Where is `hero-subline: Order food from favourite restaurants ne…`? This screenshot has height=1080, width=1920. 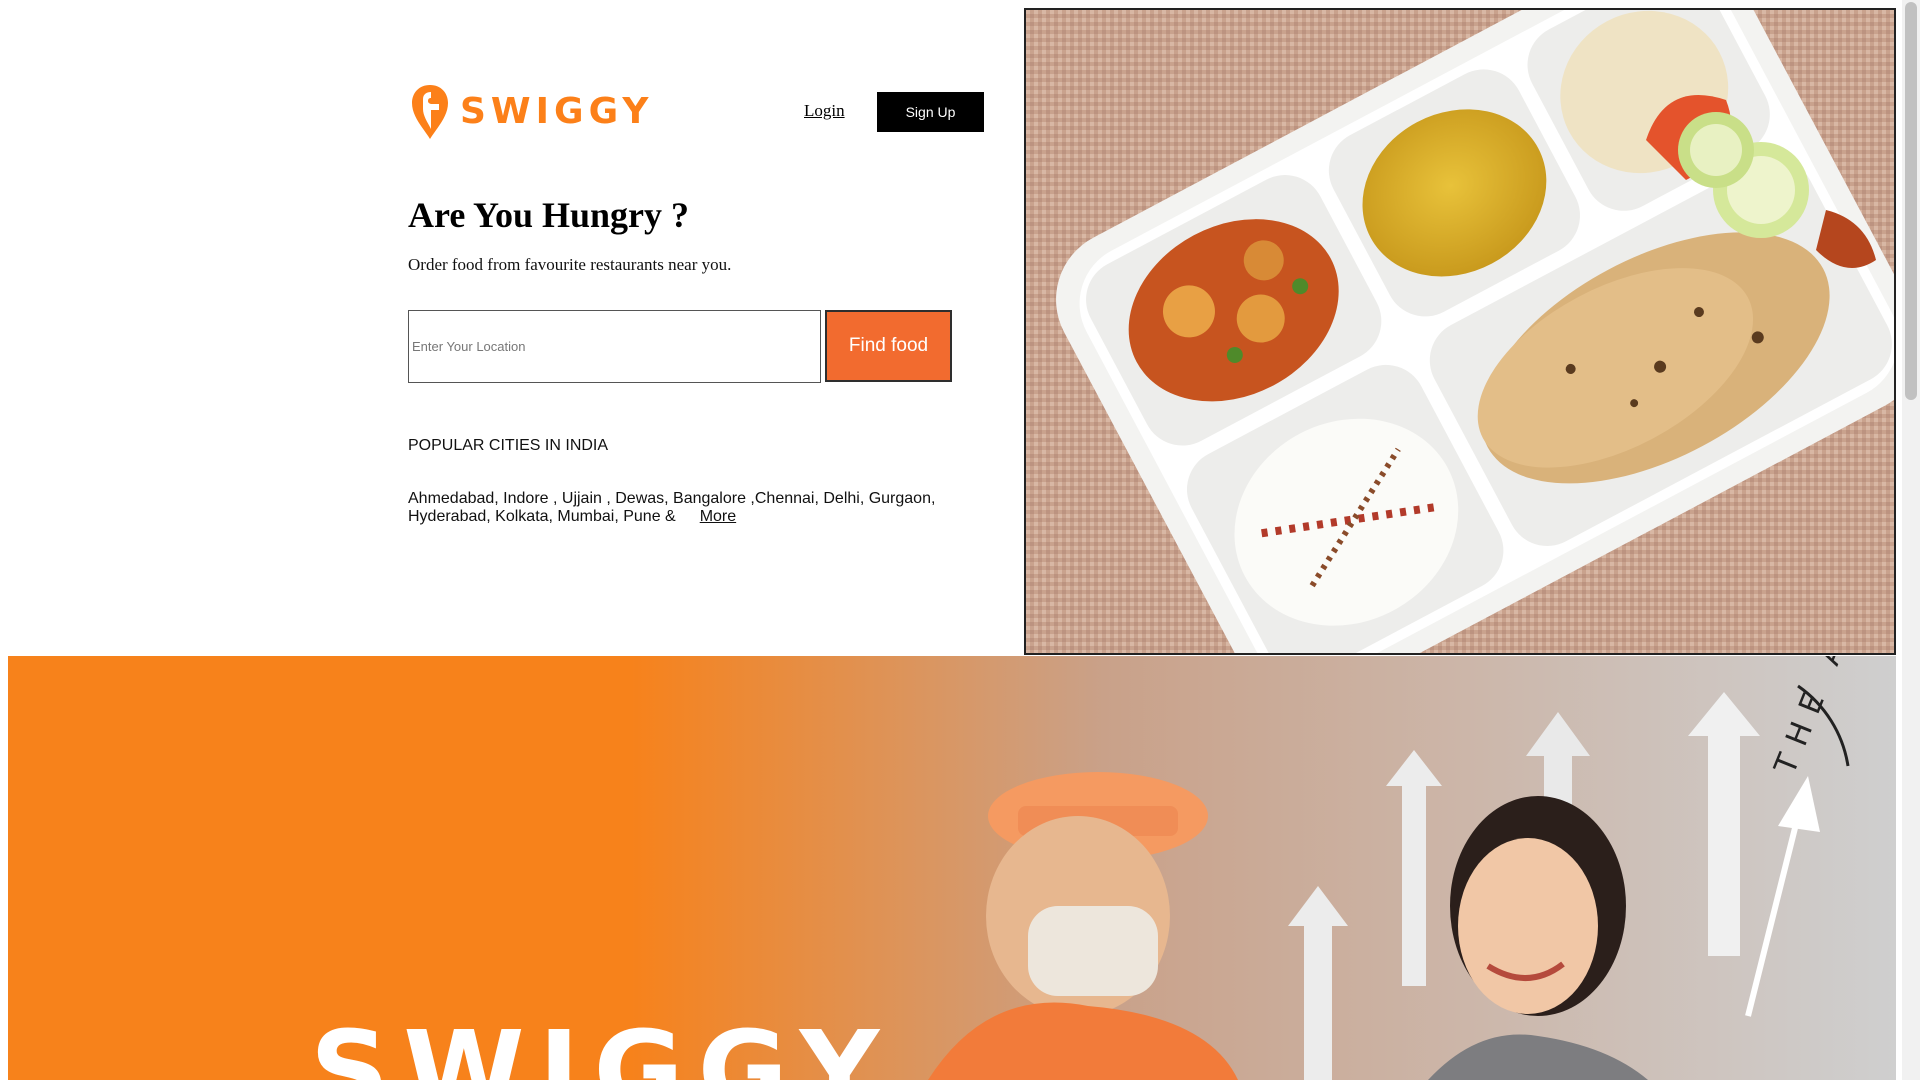 hero-subline: Order food from favourite restaurants ne… is located at coordinates (570, 264).